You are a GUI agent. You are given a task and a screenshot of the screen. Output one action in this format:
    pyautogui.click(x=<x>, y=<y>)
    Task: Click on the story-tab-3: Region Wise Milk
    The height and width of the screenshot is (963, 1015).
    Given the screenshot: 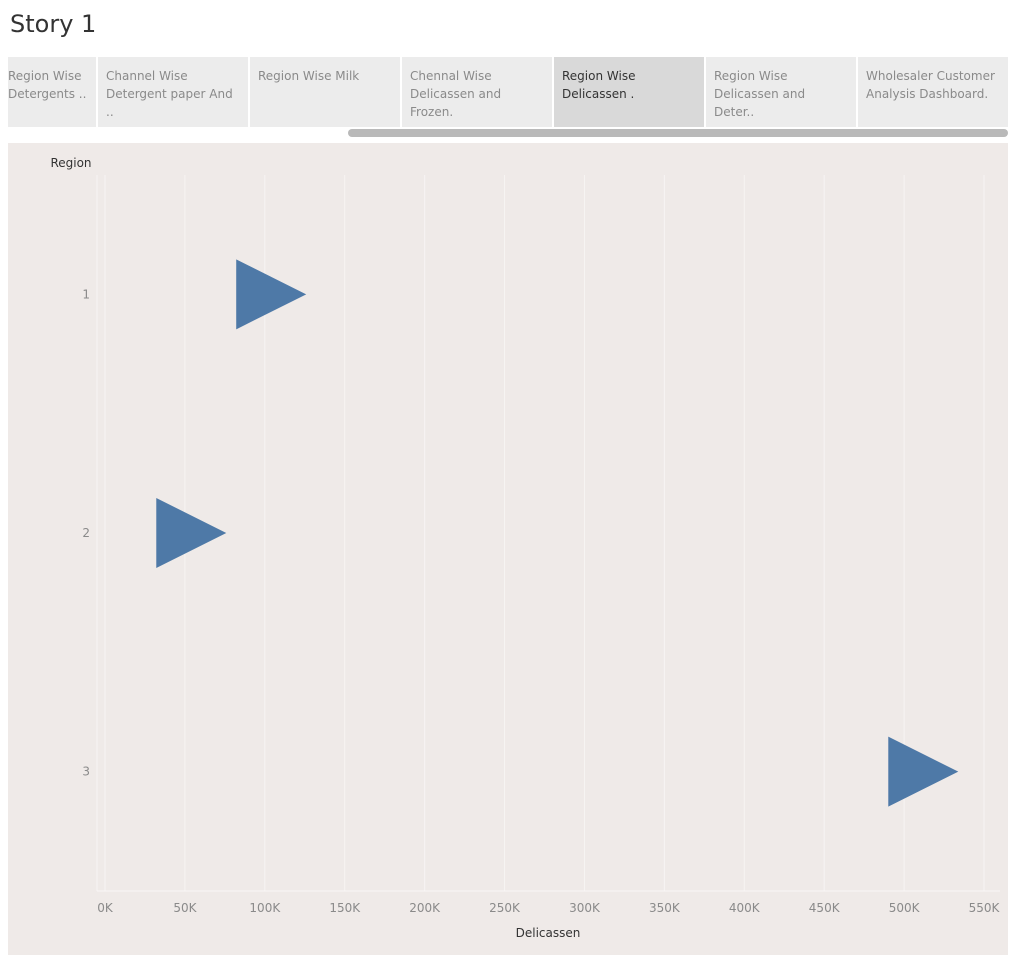 What is the action you would take?
    pyautogui.click(x=325, y=92)
    